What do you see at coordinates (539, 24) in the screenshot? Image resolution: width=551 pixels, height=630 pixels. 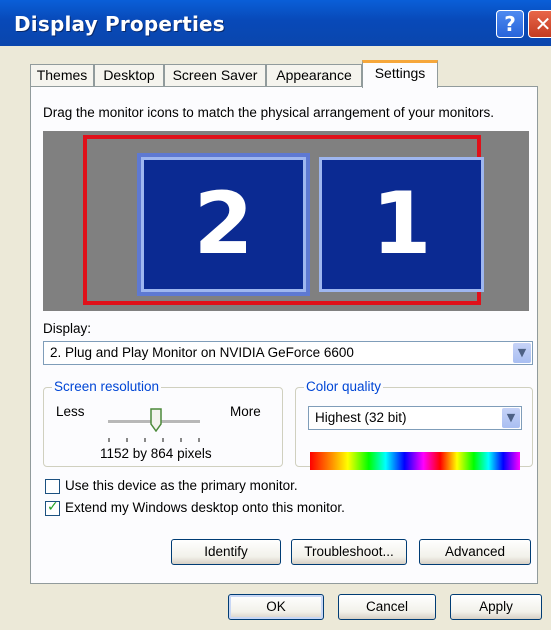 I see `close-button: ✕` at bounding box center [539, 24].